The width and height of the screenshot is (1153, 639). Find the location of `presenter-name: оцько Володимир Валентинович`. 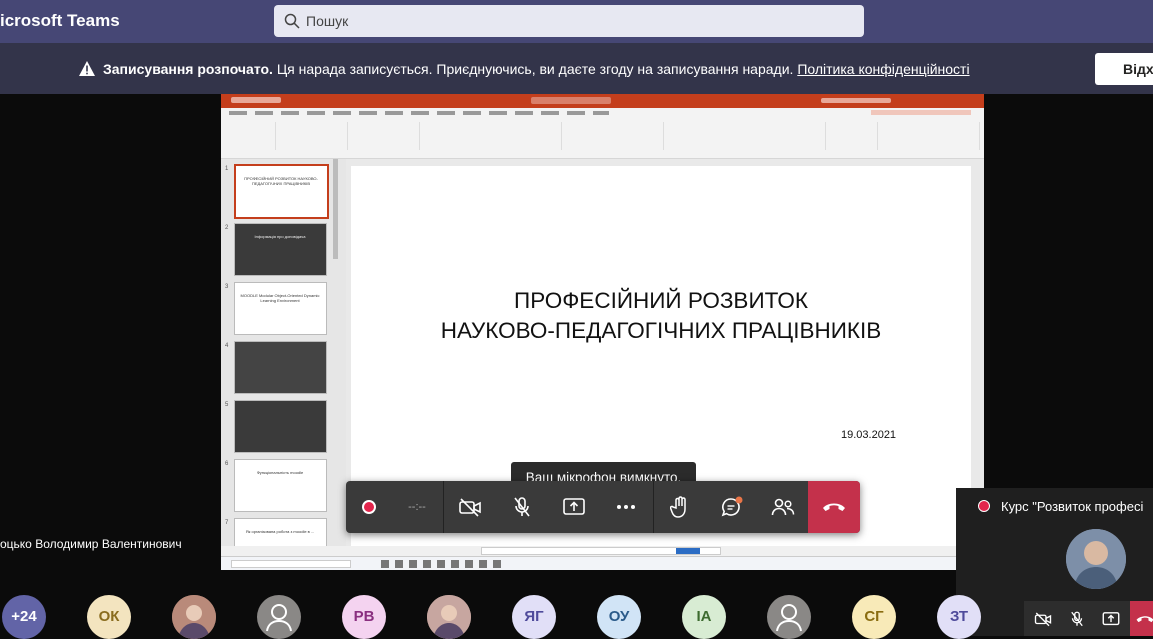

presenter-name: оцько Володимир Валентинович is located at coordinates (91, 544).